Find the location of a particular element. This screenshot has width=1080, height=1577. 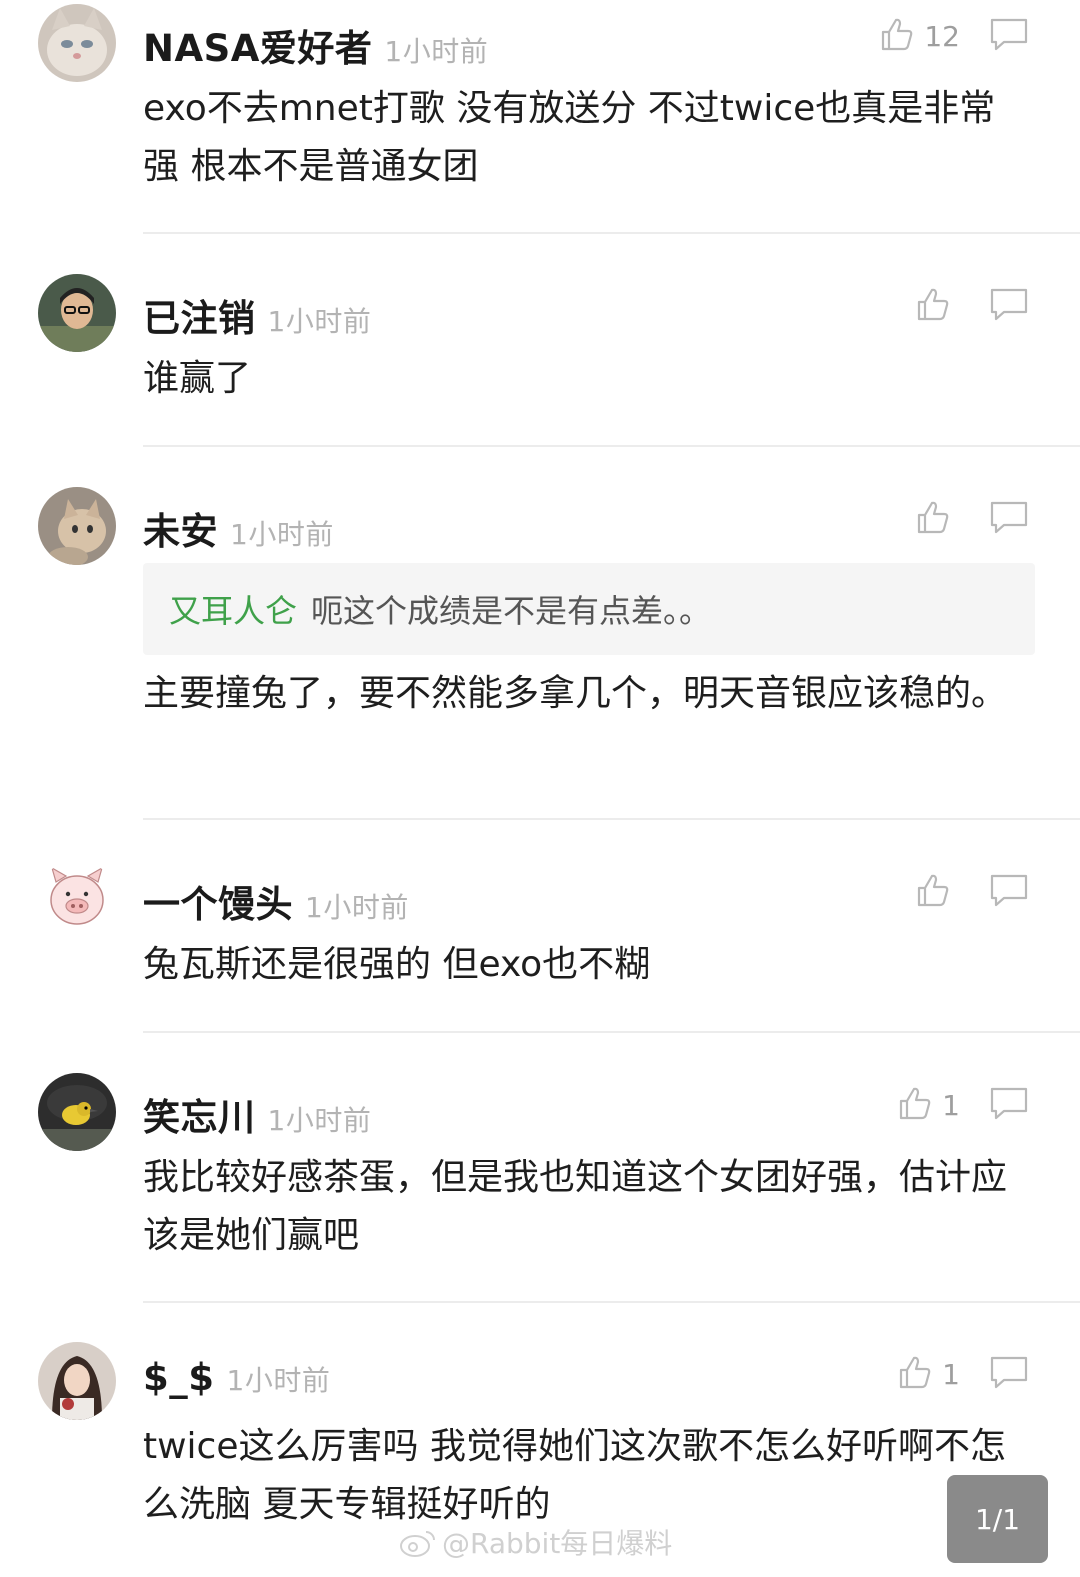

username: 已注销 is located at coordinates (199, 318).